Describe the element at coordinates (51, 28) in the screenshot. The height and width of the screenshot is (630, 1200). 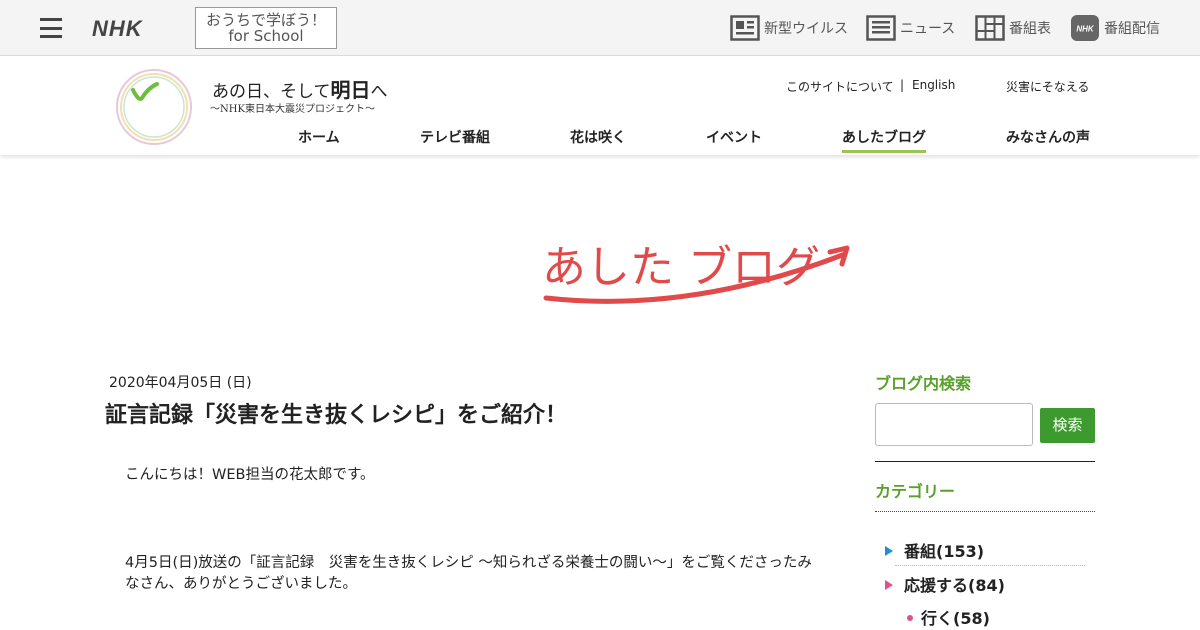
I see `hamburger-menu-icon` at that location.